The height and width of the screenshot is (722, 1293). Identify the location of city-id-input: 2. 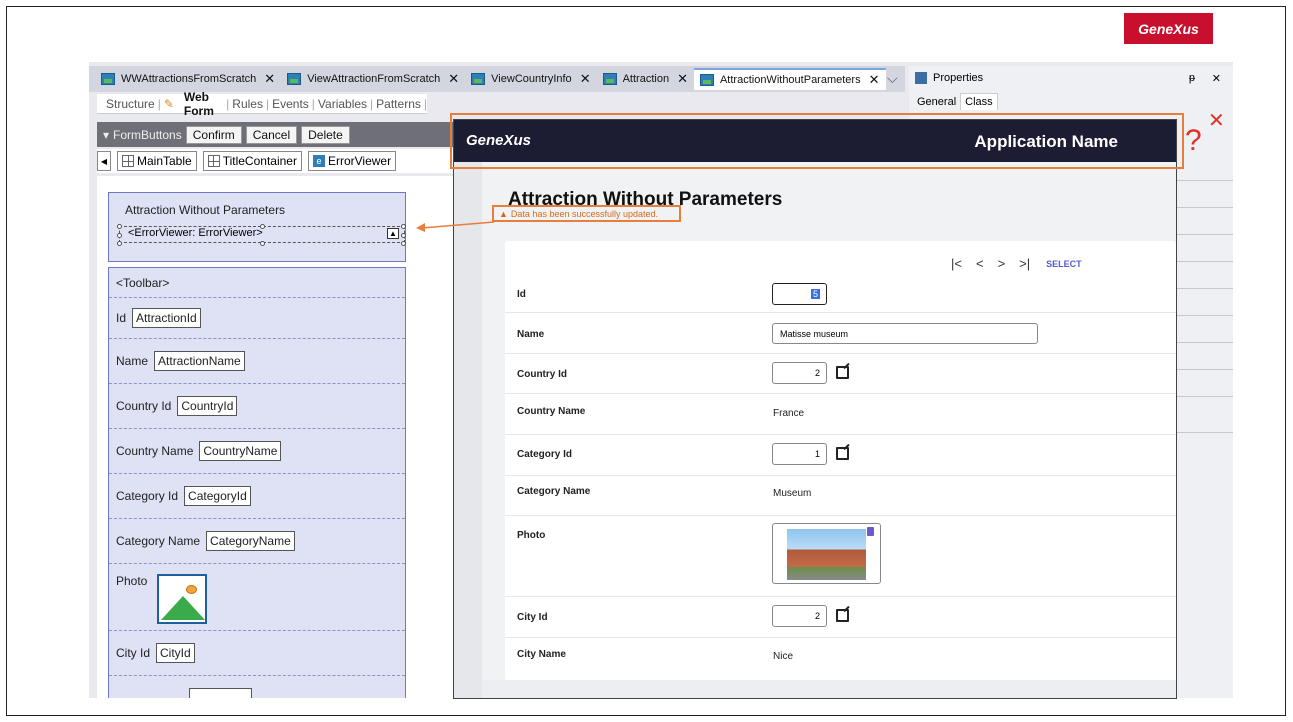
(799, 616).